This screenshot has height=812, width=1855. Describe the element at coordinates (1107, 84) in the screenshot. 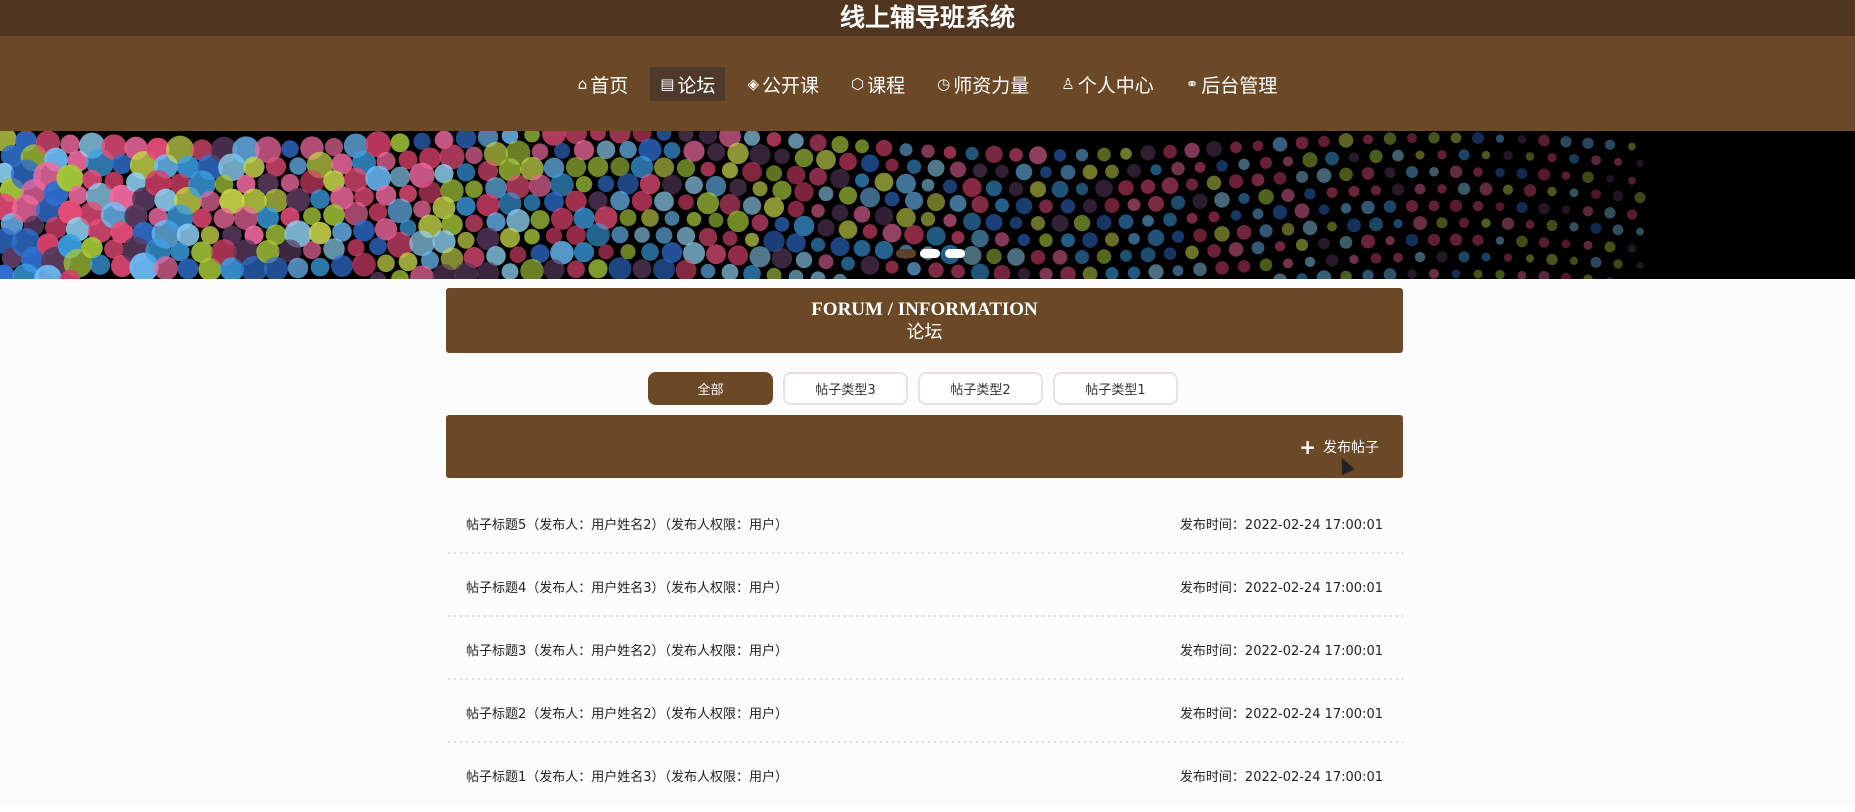

I see `nav-item-profile: ♙ 个人中心` at that location.